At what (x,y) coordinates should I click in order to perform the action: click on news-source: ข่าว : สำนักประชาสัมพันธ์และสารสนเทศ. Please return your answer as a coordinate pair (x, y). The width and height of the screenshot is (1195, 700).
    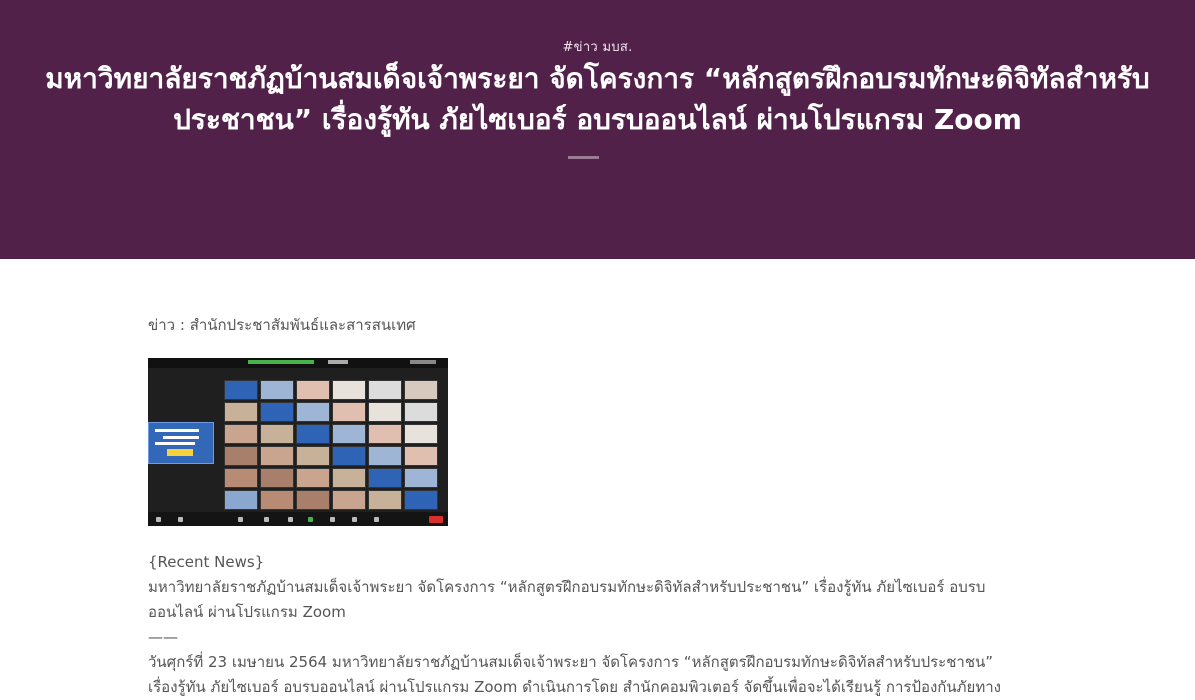
    Looking at the image, I should click on (282, 325).